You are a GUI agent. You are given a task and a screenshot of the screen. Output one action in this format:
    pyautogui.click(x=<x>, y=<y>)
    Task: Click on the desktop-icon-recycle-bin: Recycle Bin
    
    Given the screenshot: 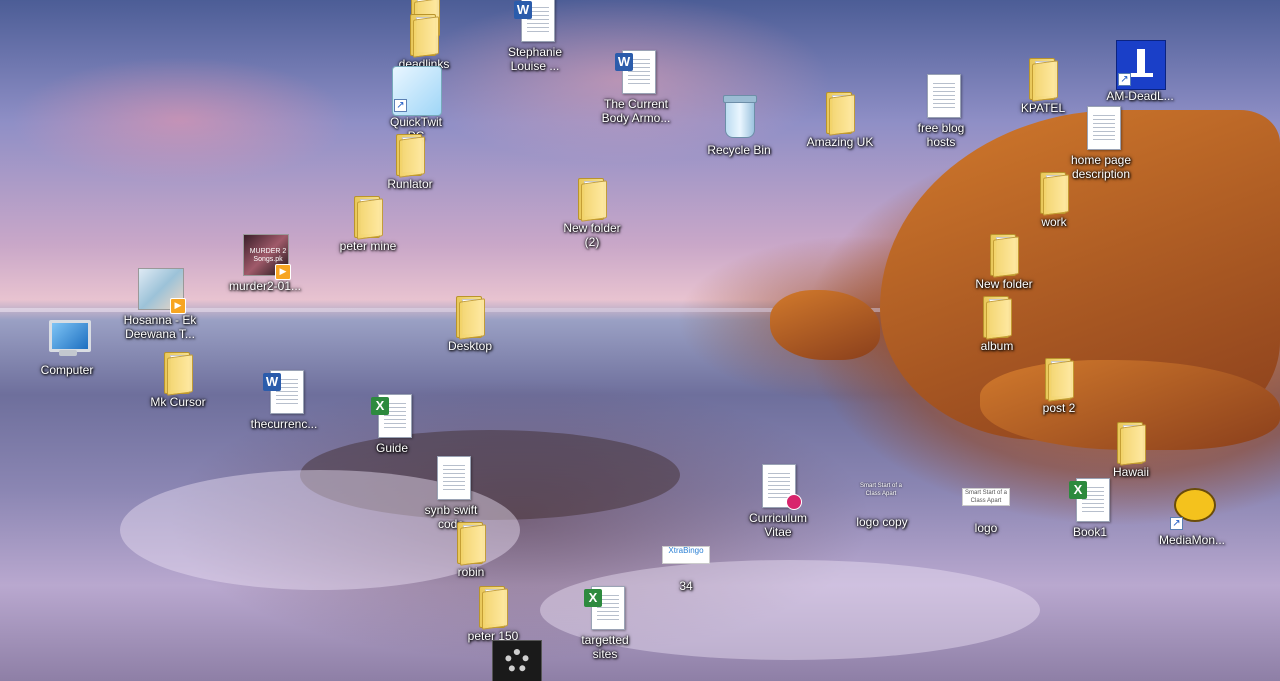 What is the action you would take?
    pyautogui.click(x=739, y=125)
    